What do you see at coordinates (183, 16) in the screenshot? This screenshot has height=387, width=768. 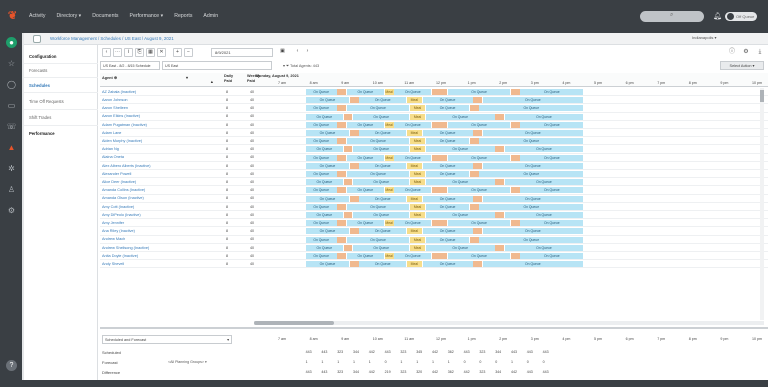 I see `nav-reports: Reports` at bounding box center [183, 16].